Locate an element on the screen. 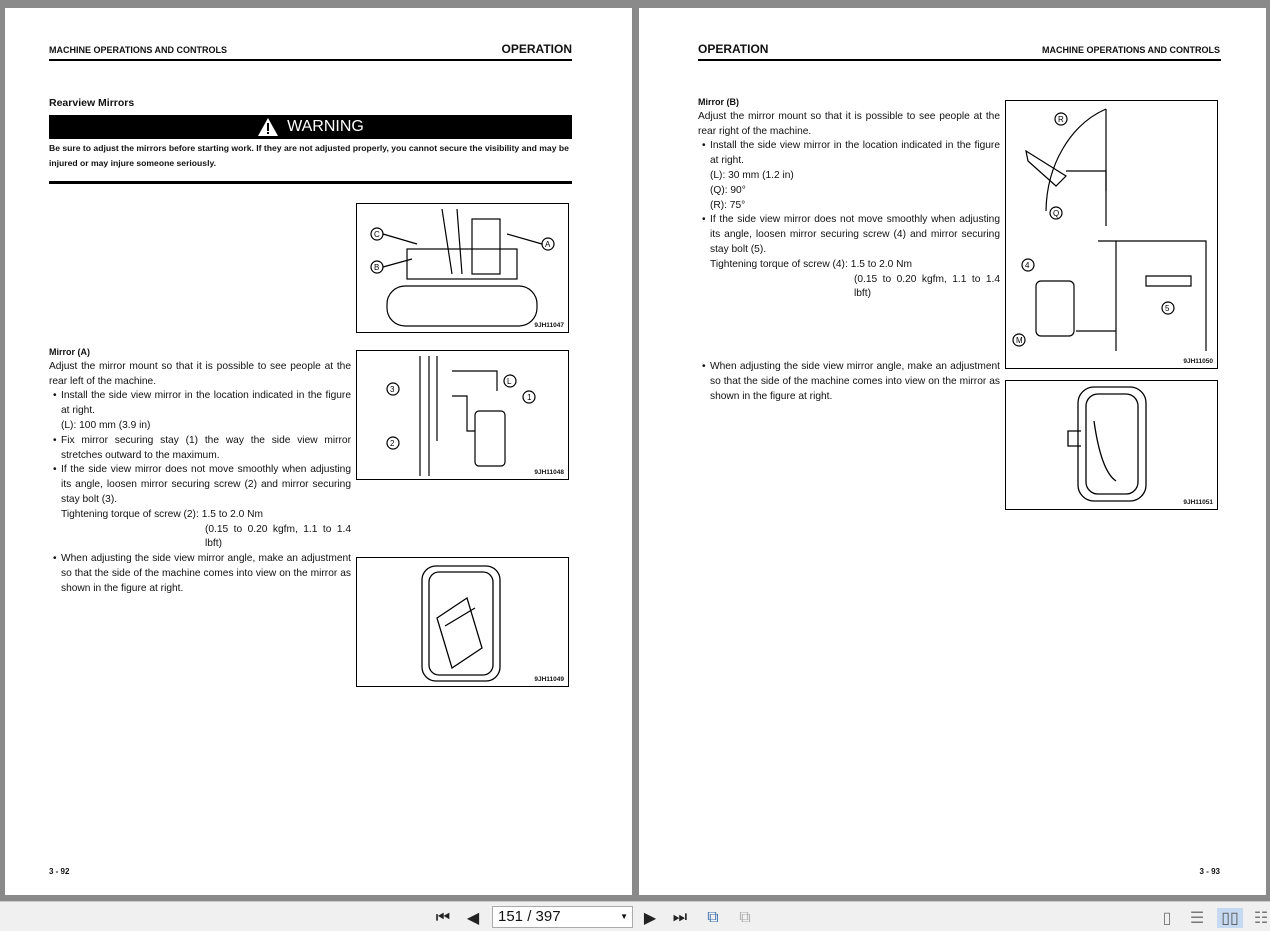 This screenshot has width=1270, height=931. next-page-icon: ▶ is located at coordinates (650, 918).